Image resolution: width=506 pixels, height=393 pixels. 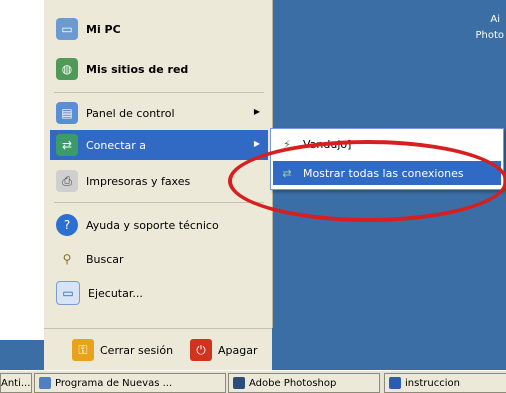 What do you see at coordinates (138, 181) in the screenshot?
I see `menu-item-label: Impresoras y faxes` at bounding box center [138, 181].